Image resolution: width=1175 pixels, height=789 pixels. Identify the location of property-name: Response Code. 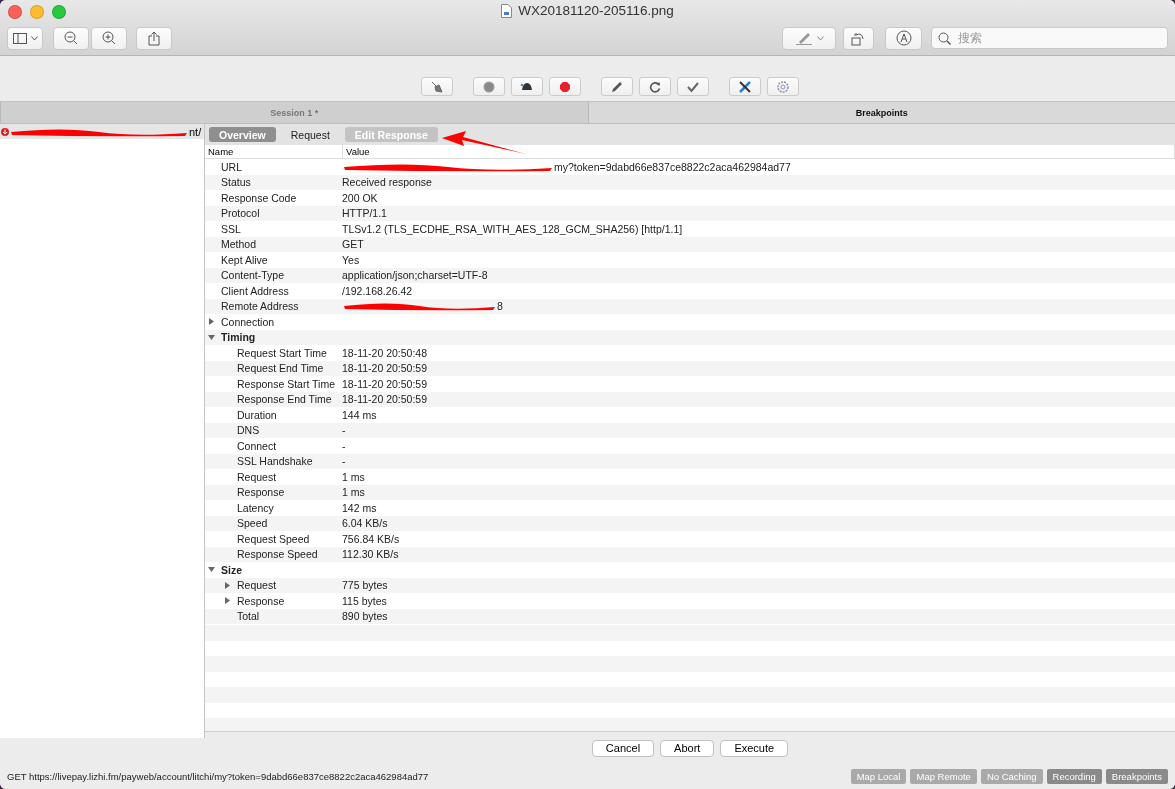
(259, 197).